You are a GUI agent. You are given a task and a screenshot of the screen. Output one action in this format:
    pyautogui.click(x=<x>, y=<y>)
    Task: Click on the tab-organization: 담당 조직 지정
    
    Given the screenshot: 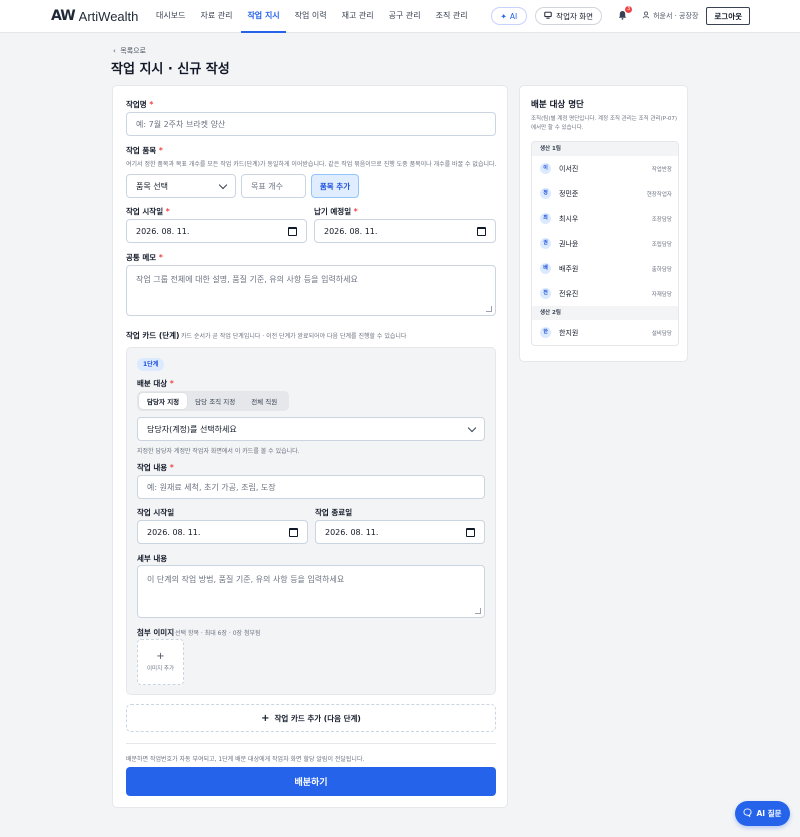 What is the action you would take?
    pyautogui.click(x=215, y=401)
    